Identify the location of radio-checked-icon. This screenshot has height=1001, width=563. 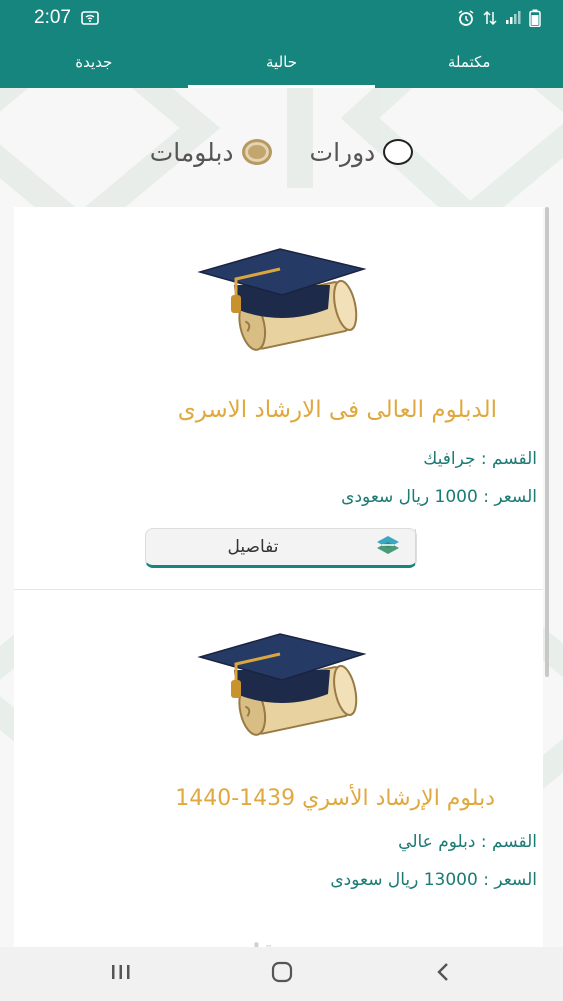
(256, 152).